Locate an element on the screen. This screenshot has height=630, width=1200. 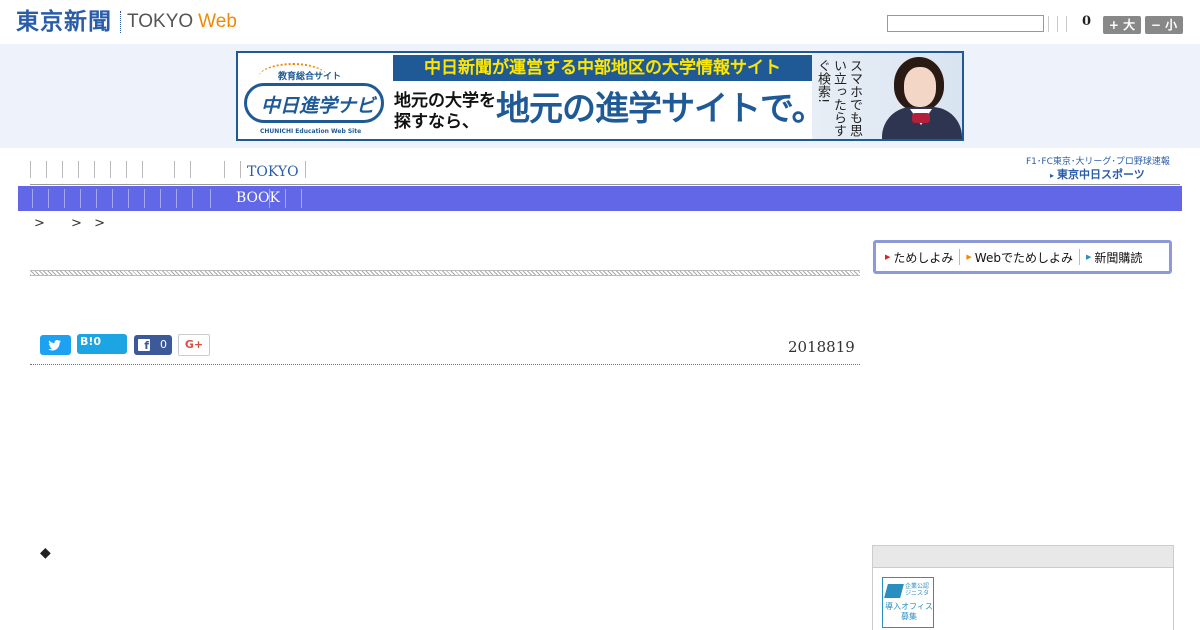
subscribe-link: ▶ 新聞購読 is located at coordinates (1114, 257).